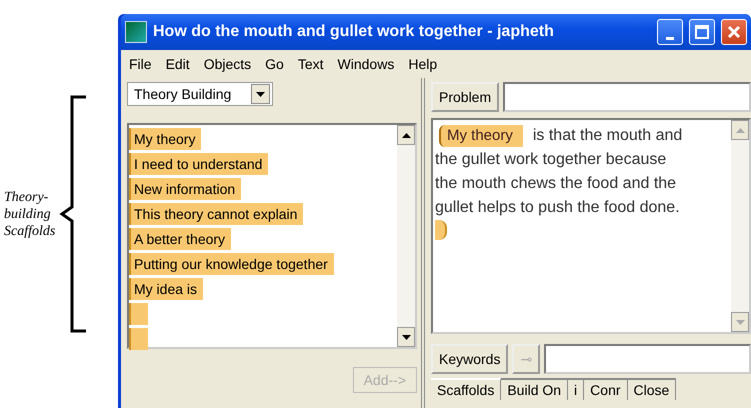  What do you see at coordinates (180, 239) in the screenshot?
I see `scaffold-item: A better theory` at bounding box center [180, 239].